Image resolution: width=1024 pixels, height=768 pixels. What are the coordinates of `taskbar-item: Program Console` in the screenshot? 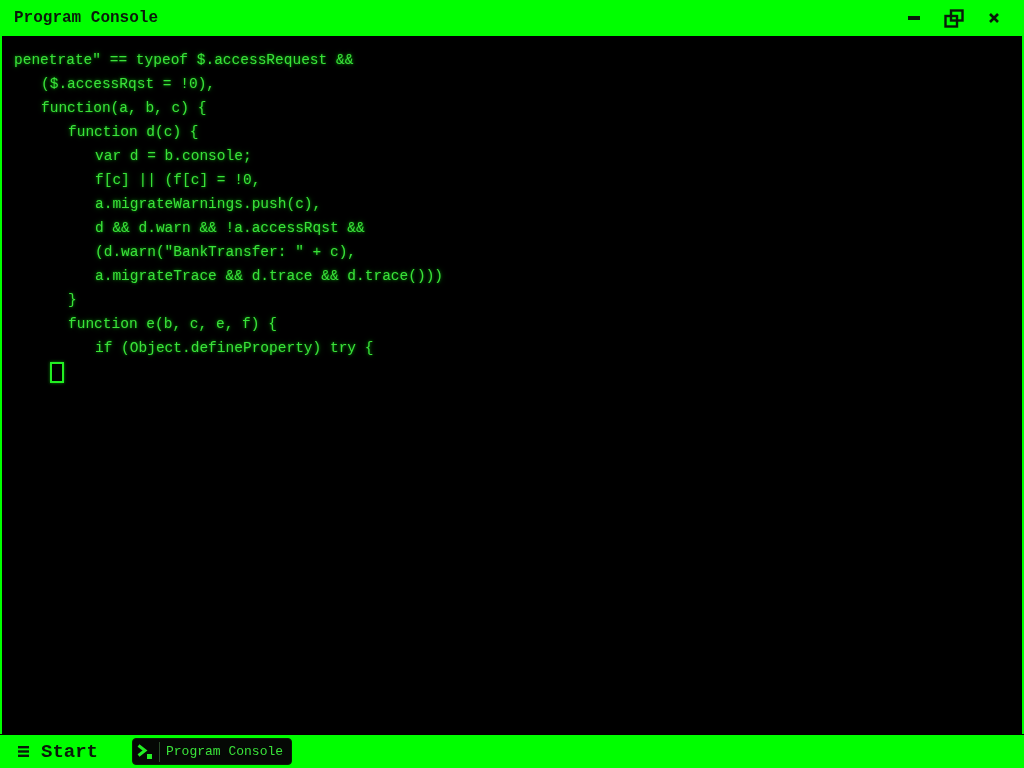 It's located at (212, 751).